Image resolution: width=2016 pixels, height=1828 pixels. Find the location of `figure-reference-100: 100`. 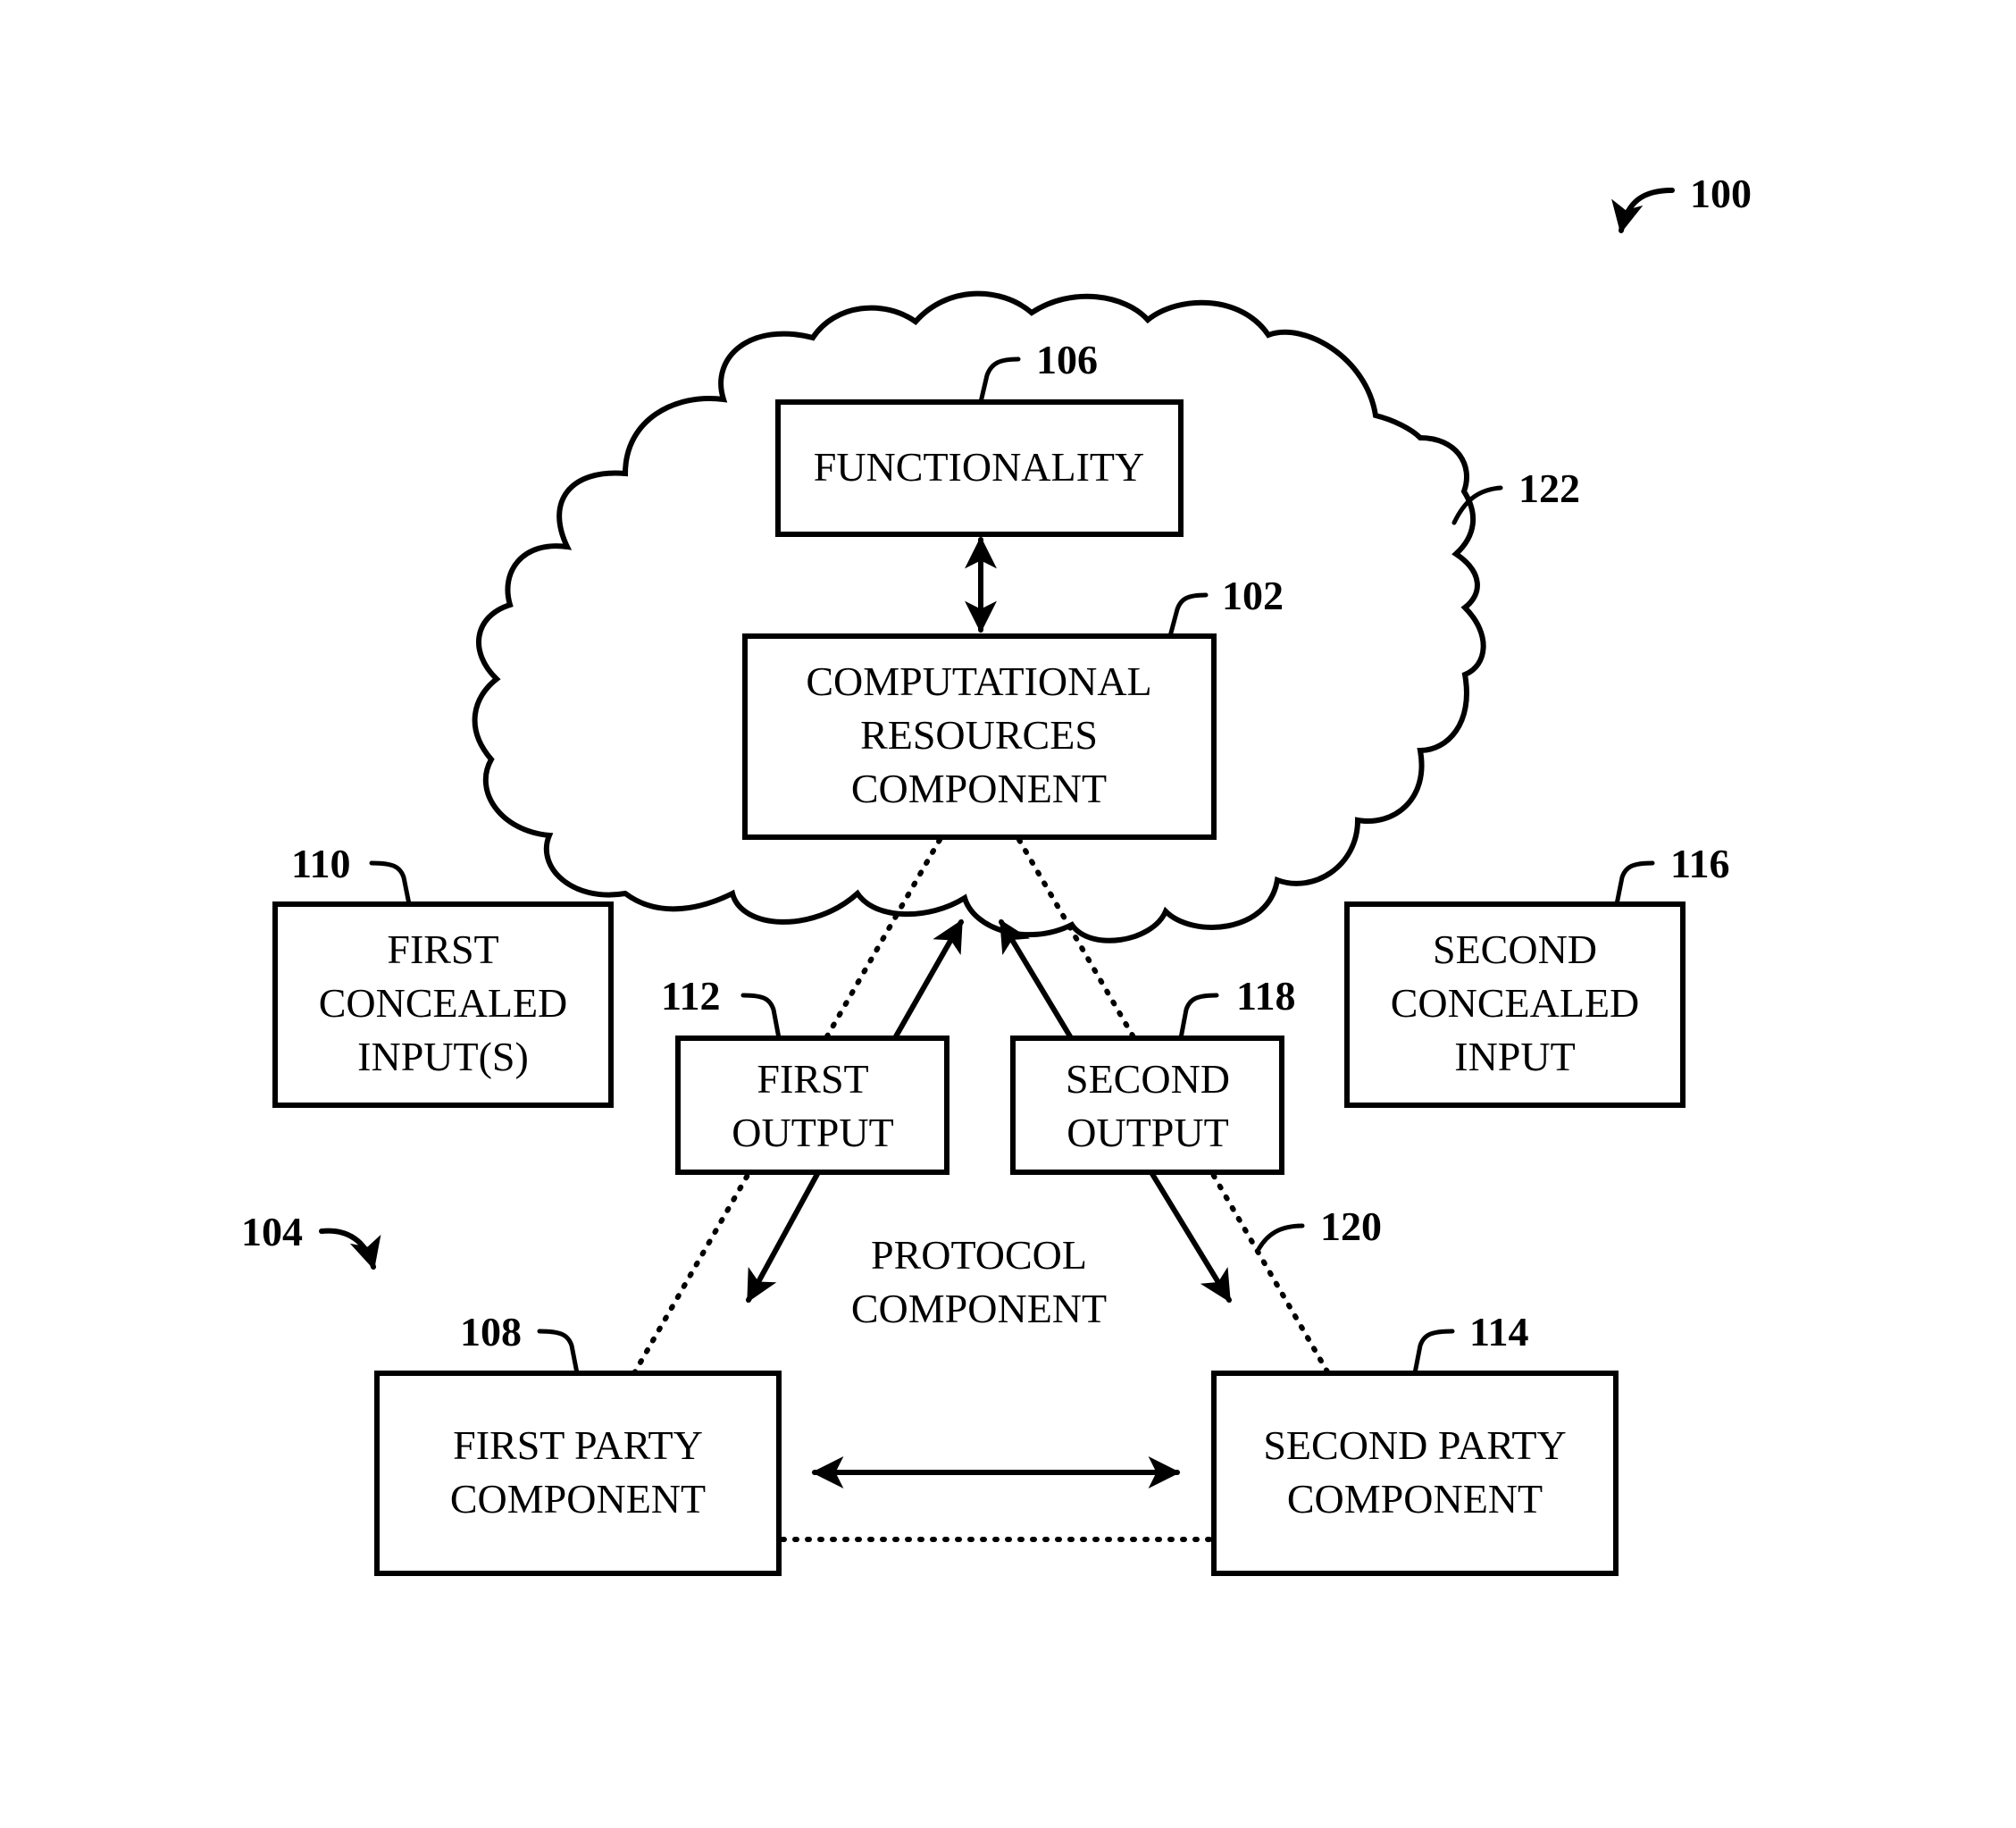

figure-reference-100: 100 is located at coordinates (1681, 202).